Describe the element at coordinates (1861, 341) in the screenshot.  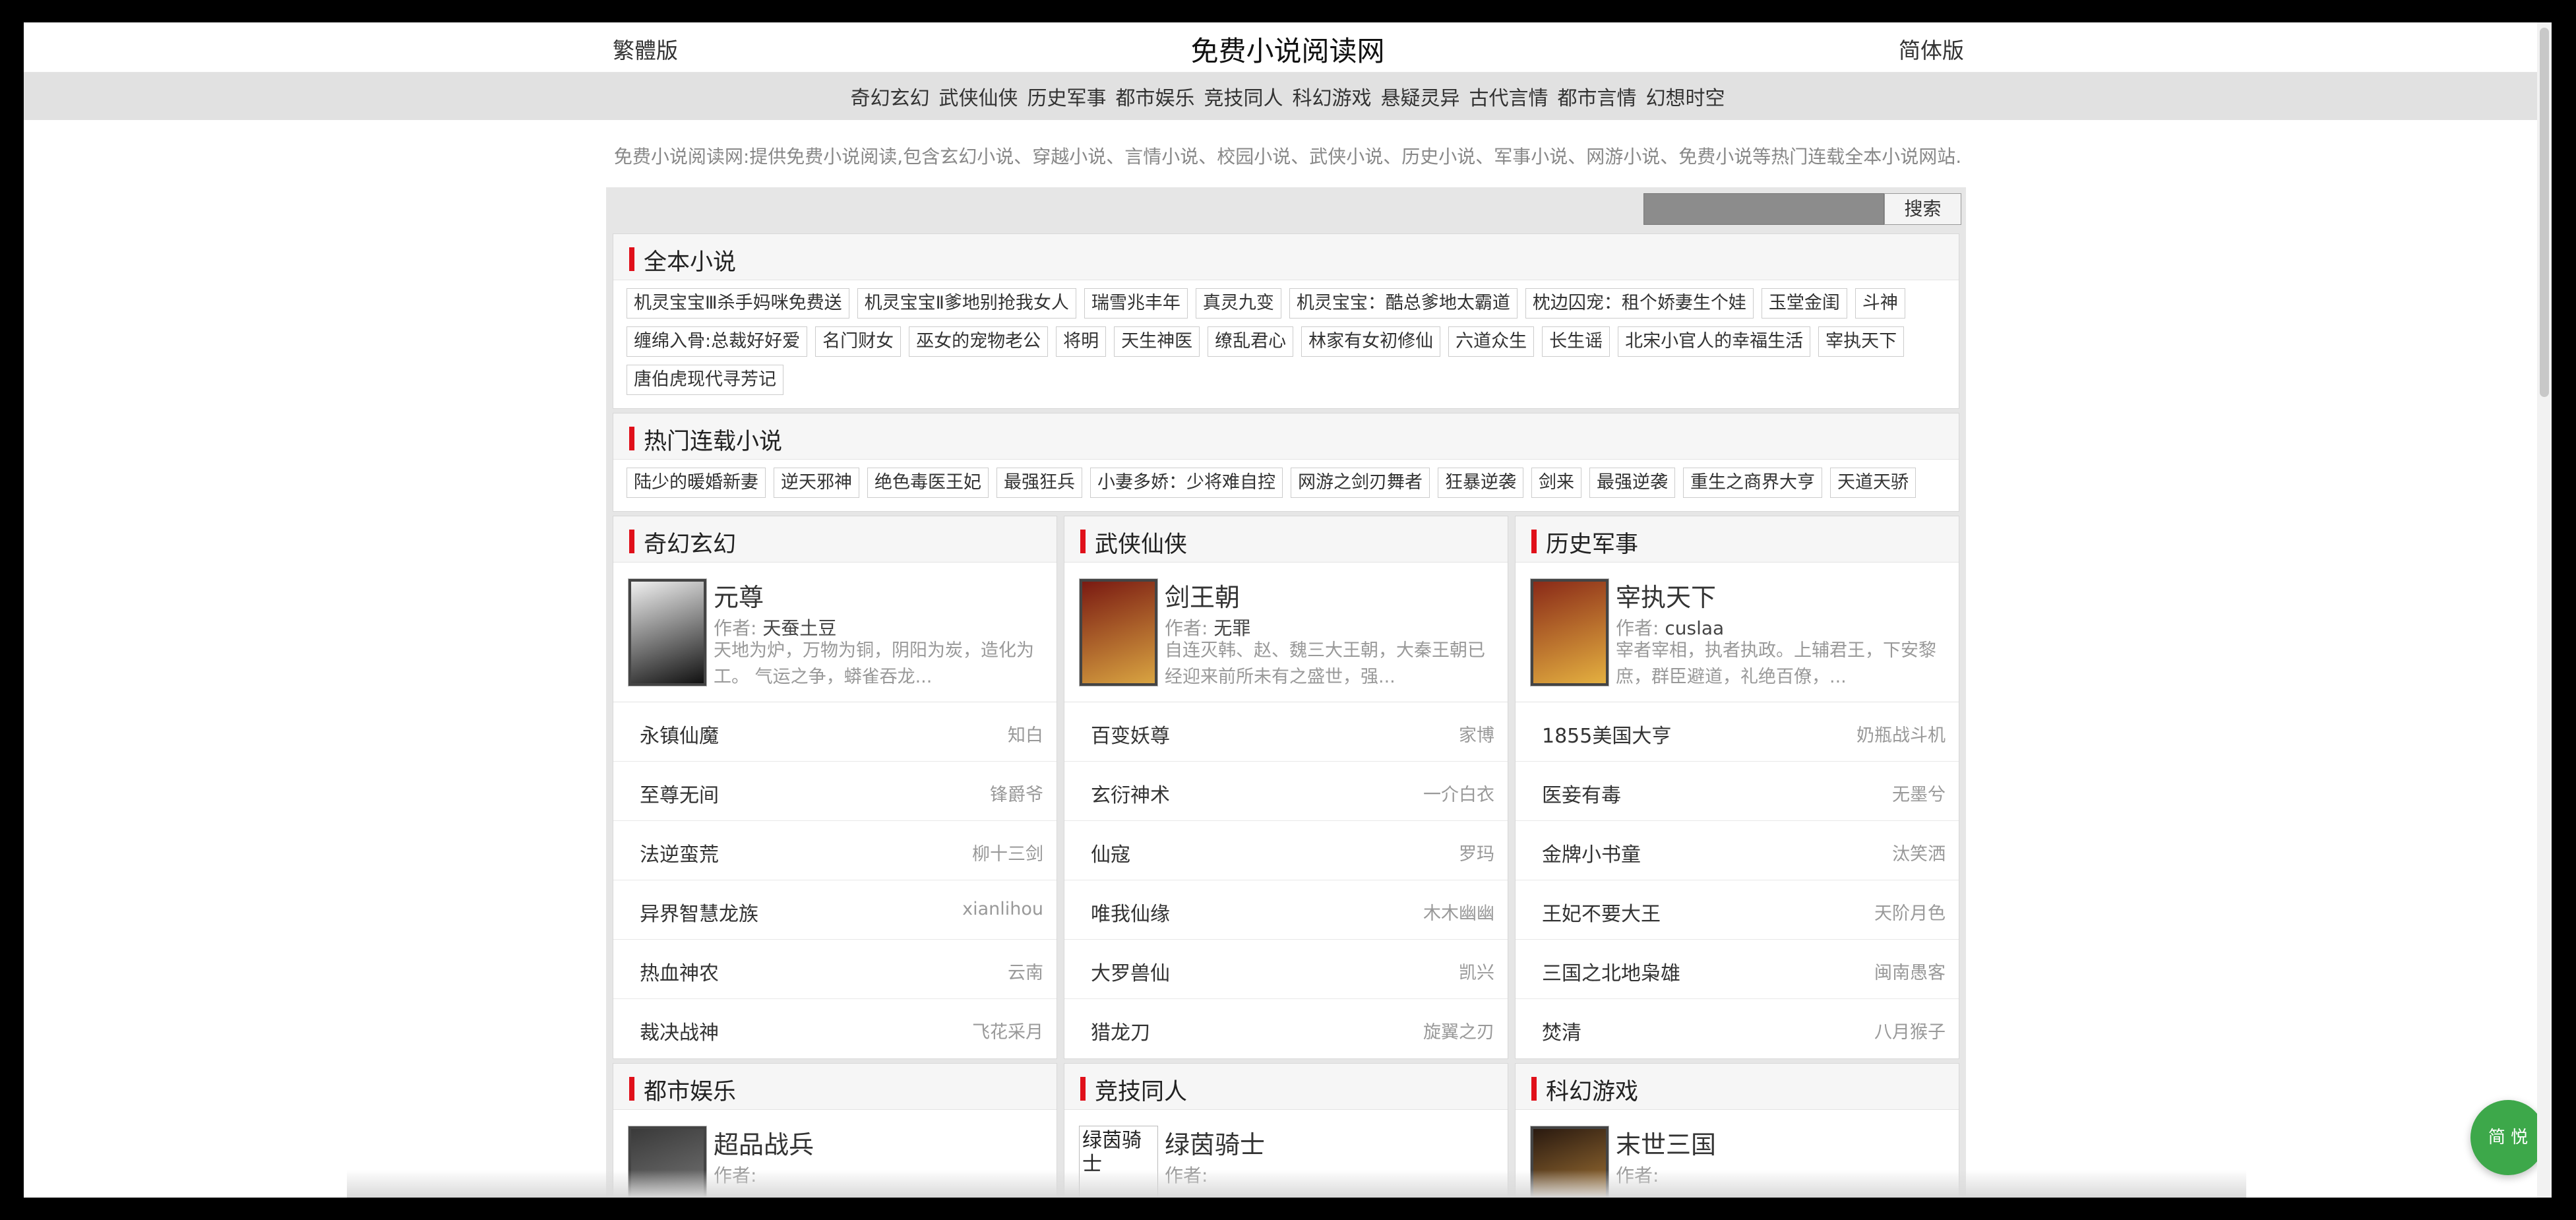
I see `novel-tag: 宰执天下` at that location.